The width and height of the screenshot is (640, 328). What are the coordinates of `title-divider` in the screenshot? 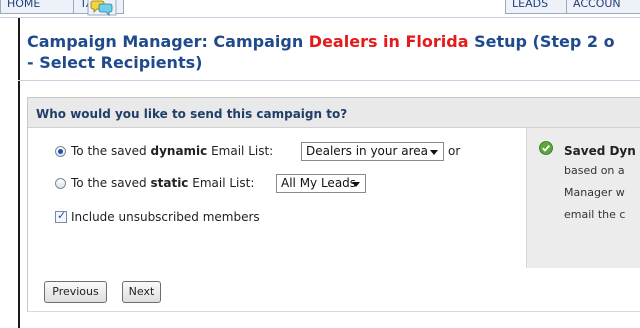 It's located at (329, 80).